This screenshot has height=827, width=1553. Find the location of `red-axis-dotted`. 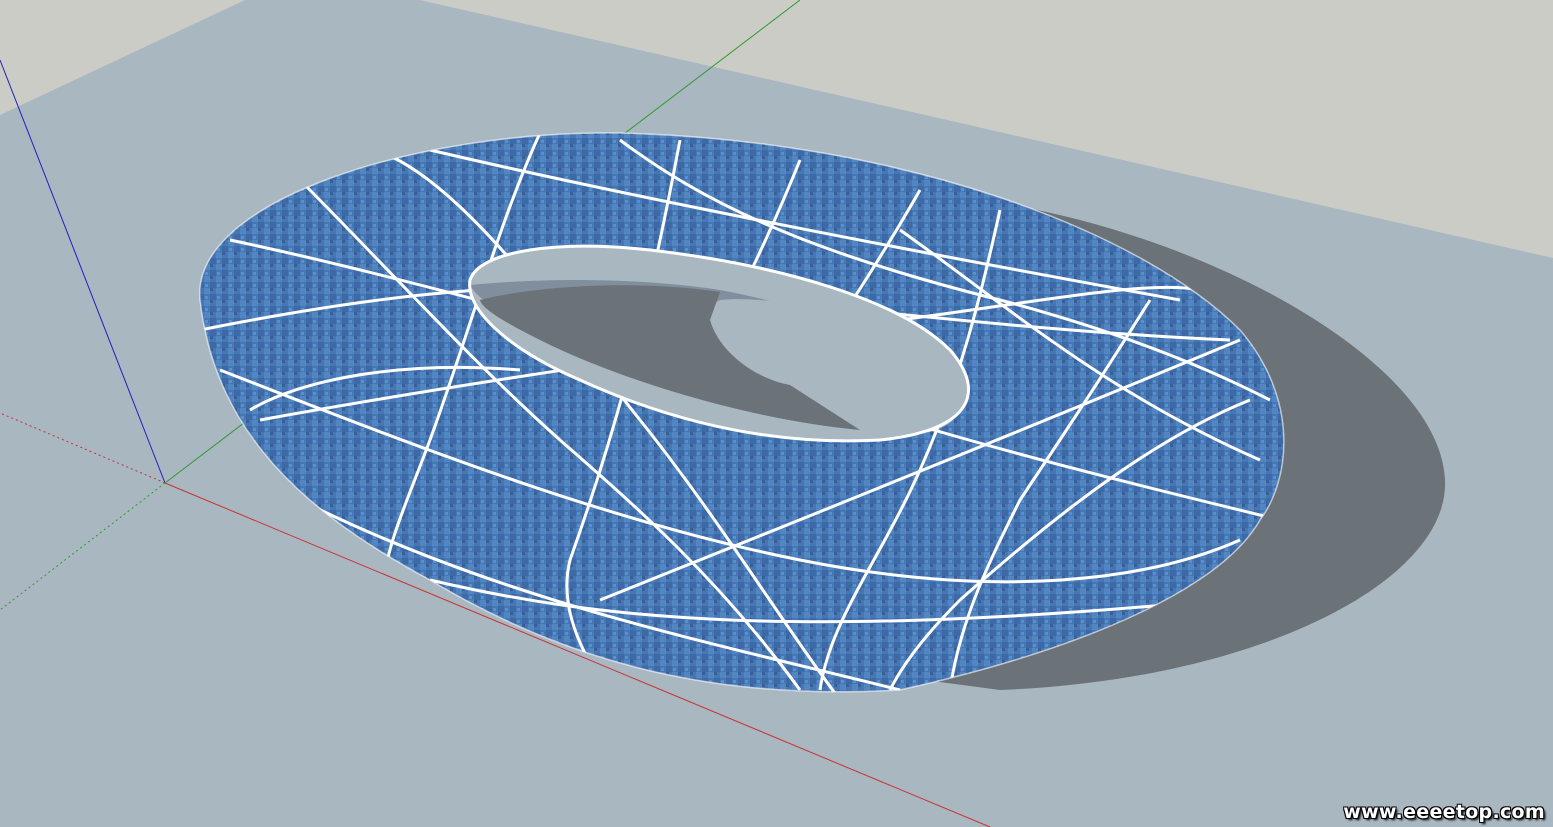

red-axis-dotted is located at coordinates (83, 448).